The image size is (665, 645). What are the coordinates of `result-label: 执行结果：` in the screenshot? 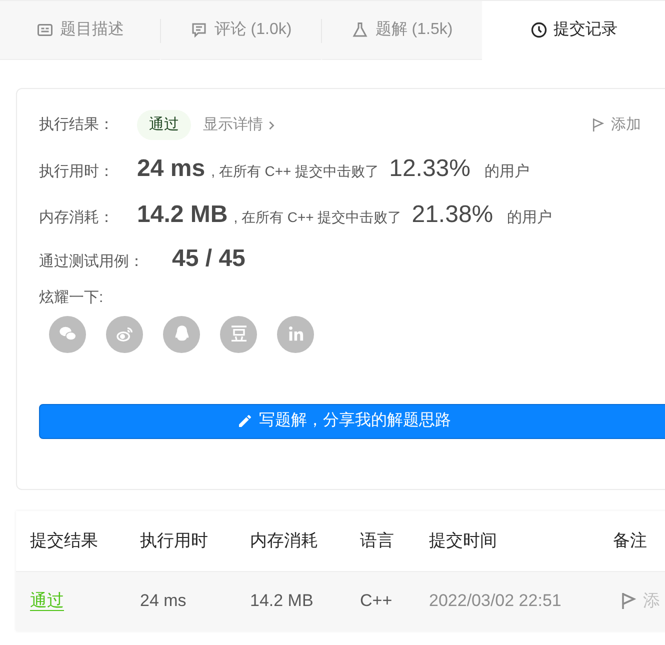 It's located at (77, 124).